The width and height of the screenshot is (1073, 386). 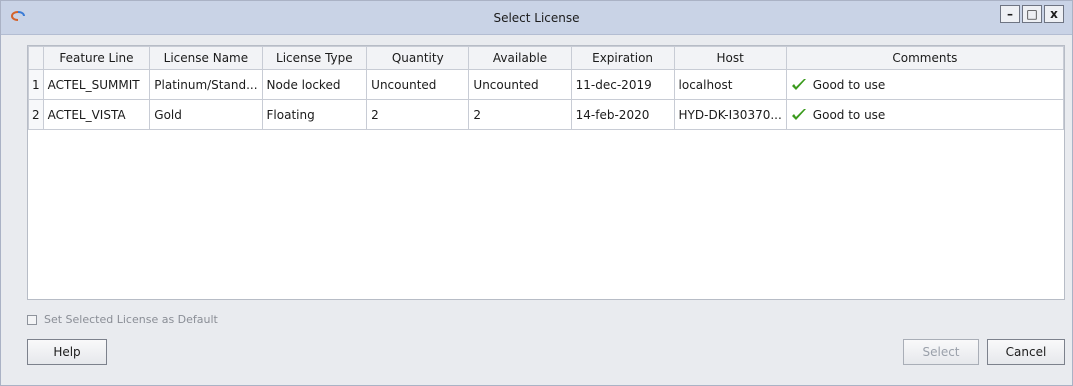 What do you see at coordinates (520, 58) in the screenshot?
I see `column-header-available: Available` at bounding box center [520, 58].